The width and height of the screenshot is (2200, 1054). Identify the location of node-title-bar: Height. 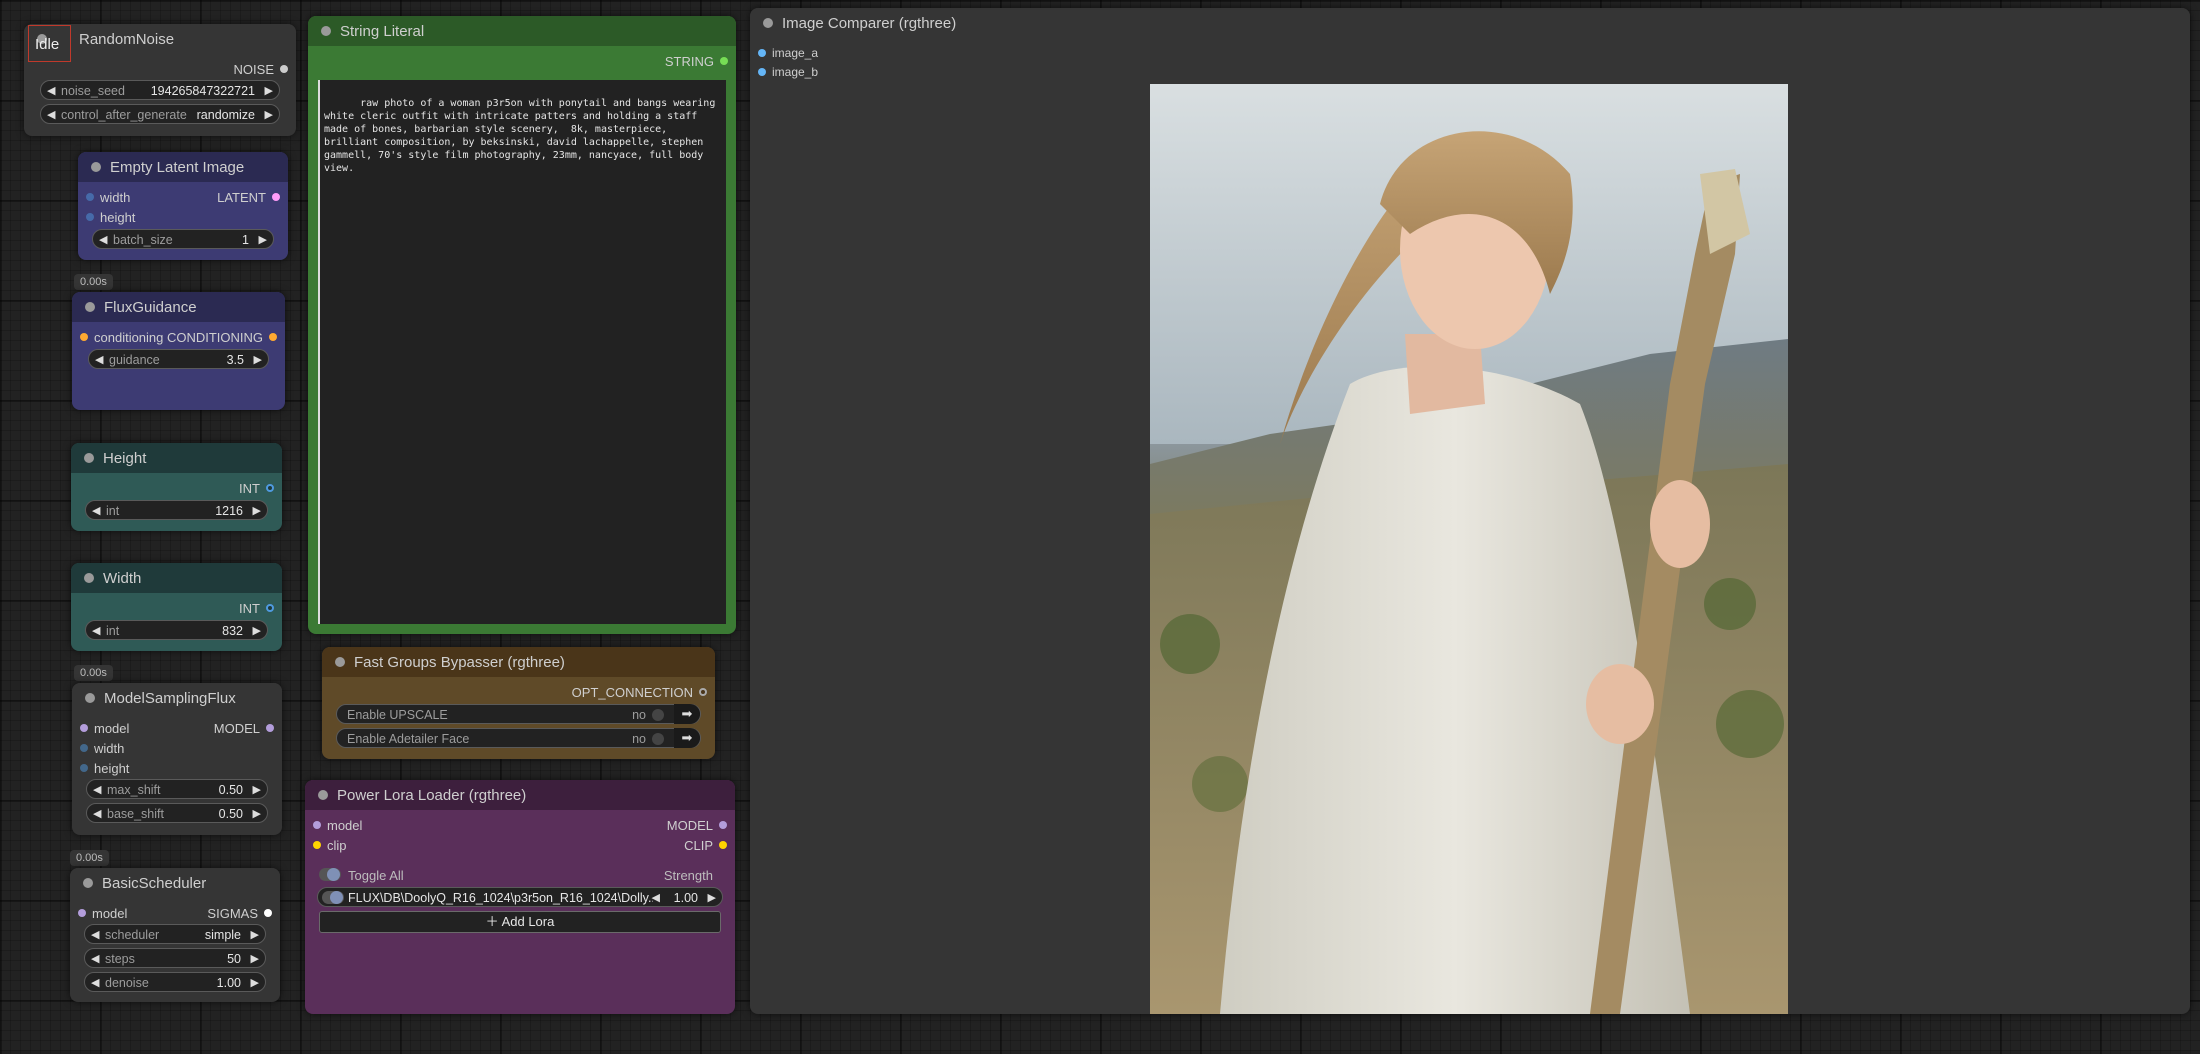
(176, 458).